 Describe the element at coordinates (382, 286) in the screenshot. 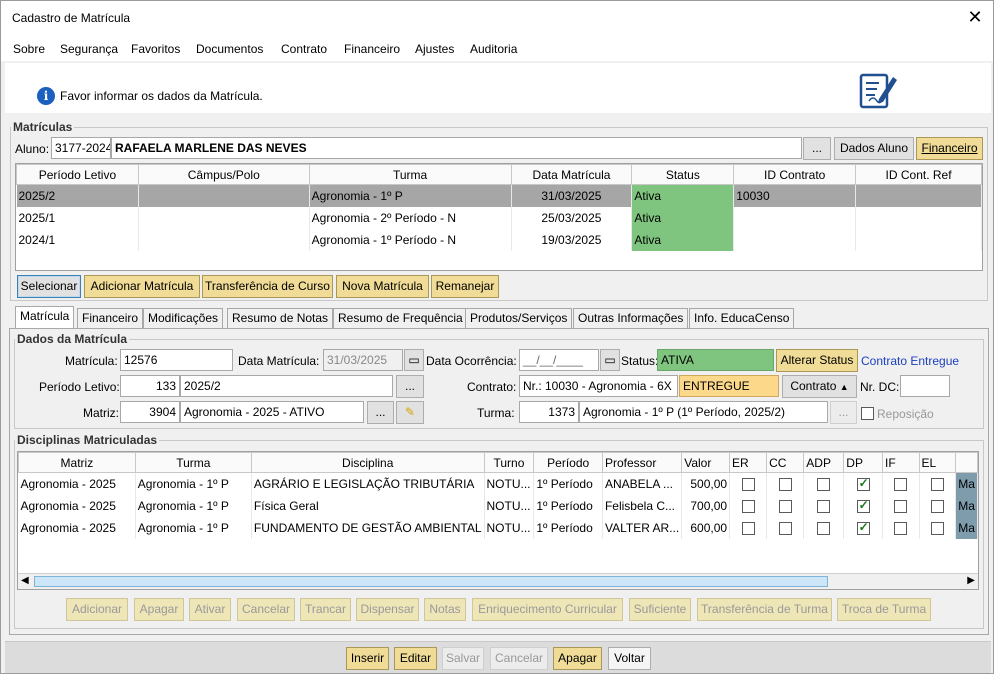

I see `nova-matricula-button: Nova Matrícula` at that location.